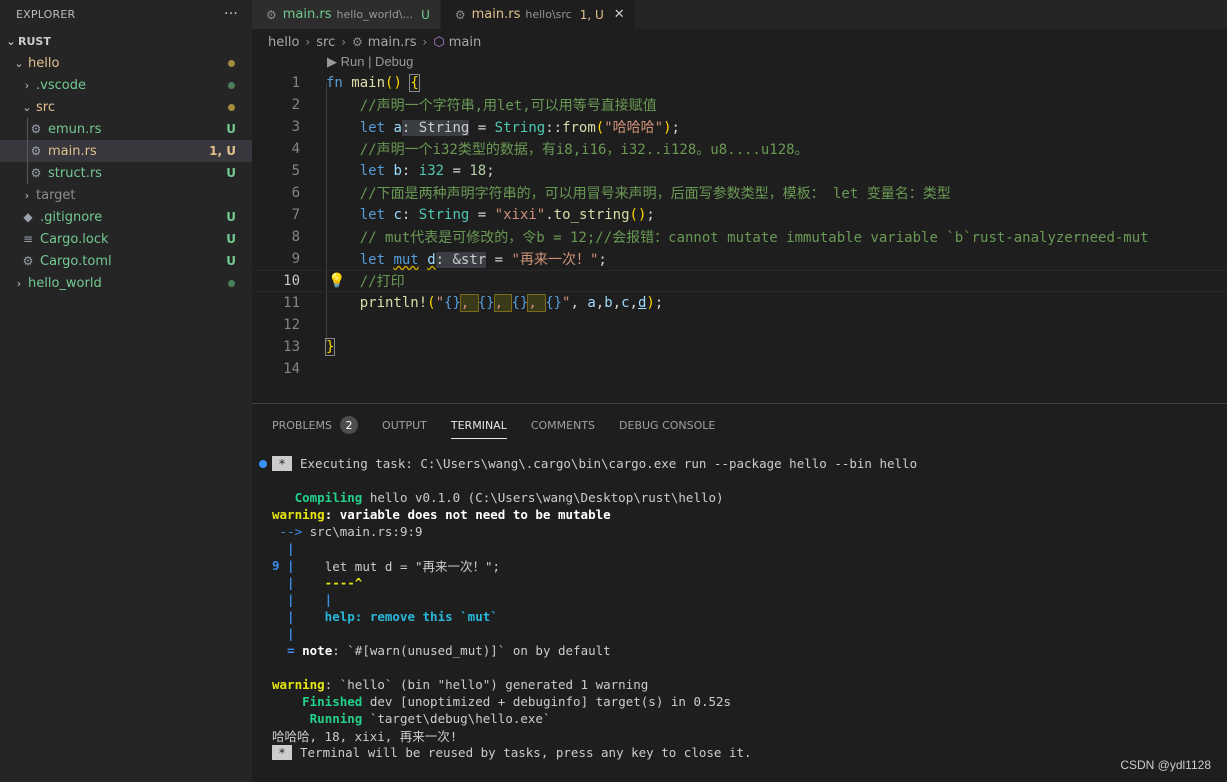 This screenshot has height=782, width=1227. I want to click on run-debug-codelens: ▶ Run | Debug, so click(370, 62).